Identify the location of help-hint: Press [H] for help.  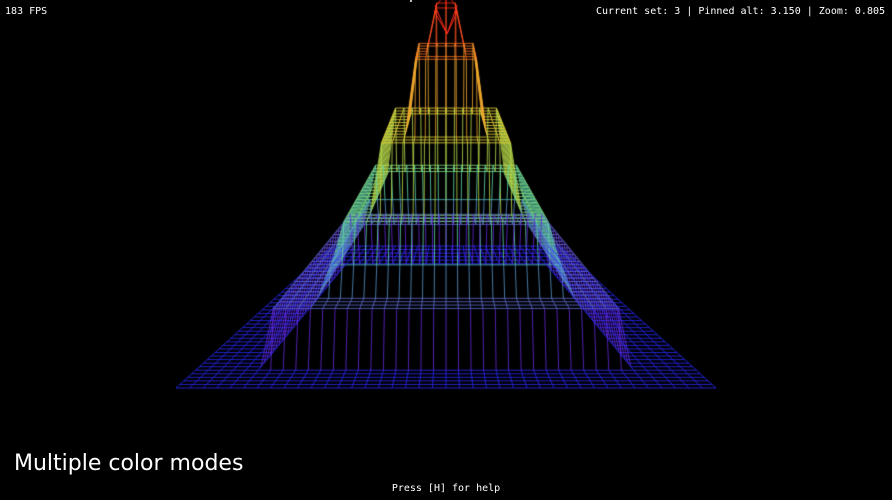
(446, 488).